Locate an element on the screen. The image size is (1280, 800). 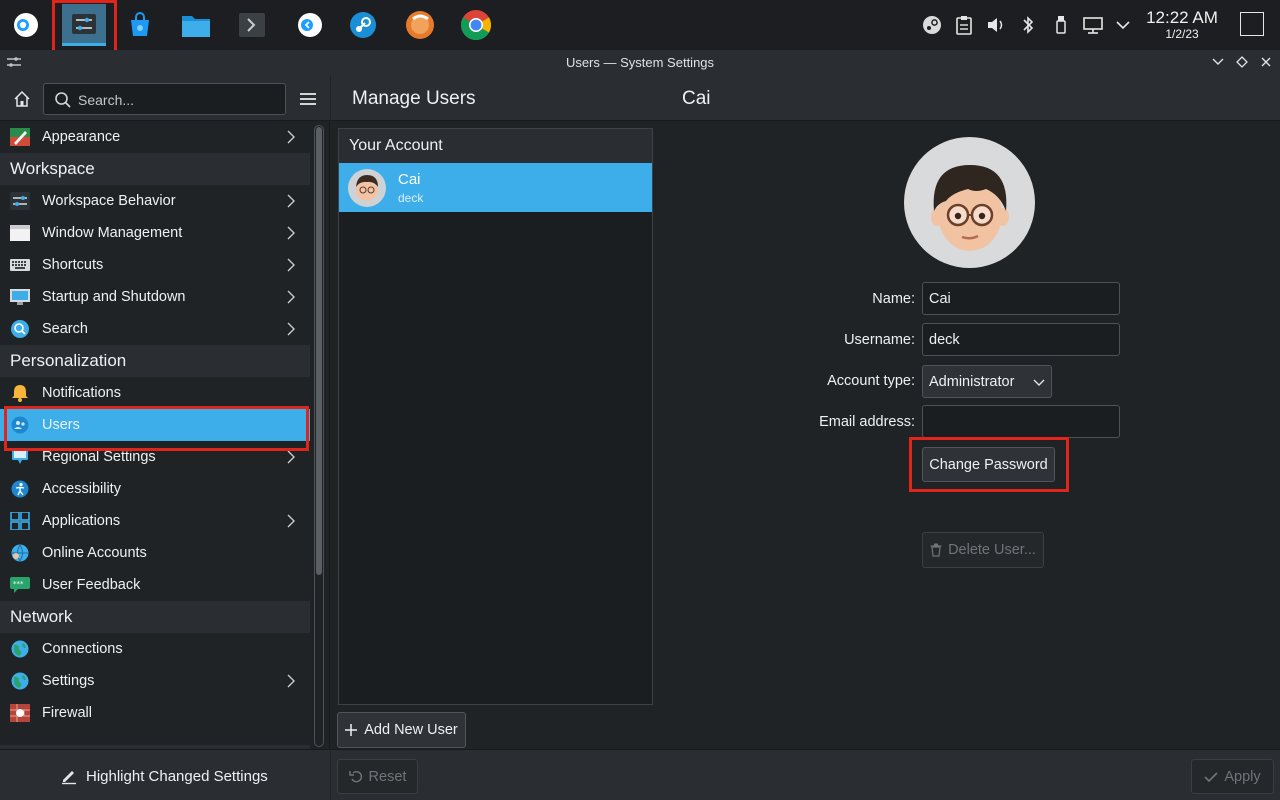
search-settings-icon is located at coordinates (20, 329).